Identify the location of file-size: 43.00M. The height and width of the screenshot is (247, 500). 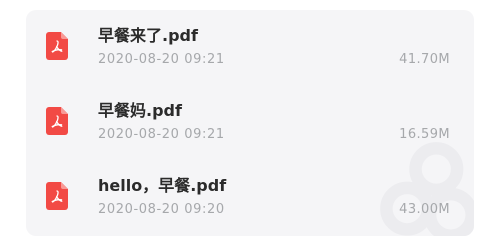
(424, 209).